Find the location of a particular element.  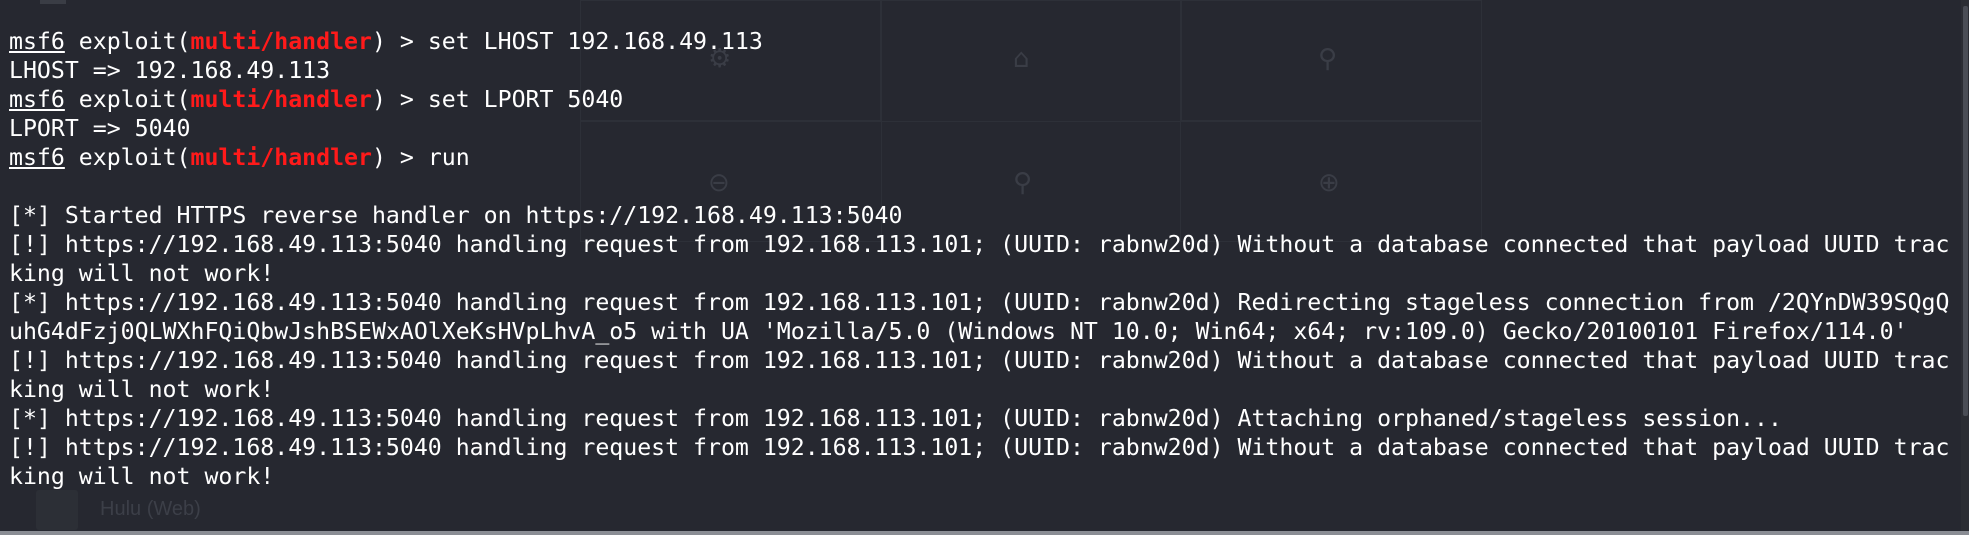

output-line: LHOST => 192.168.49.113 is located at coordinates (984, 70).